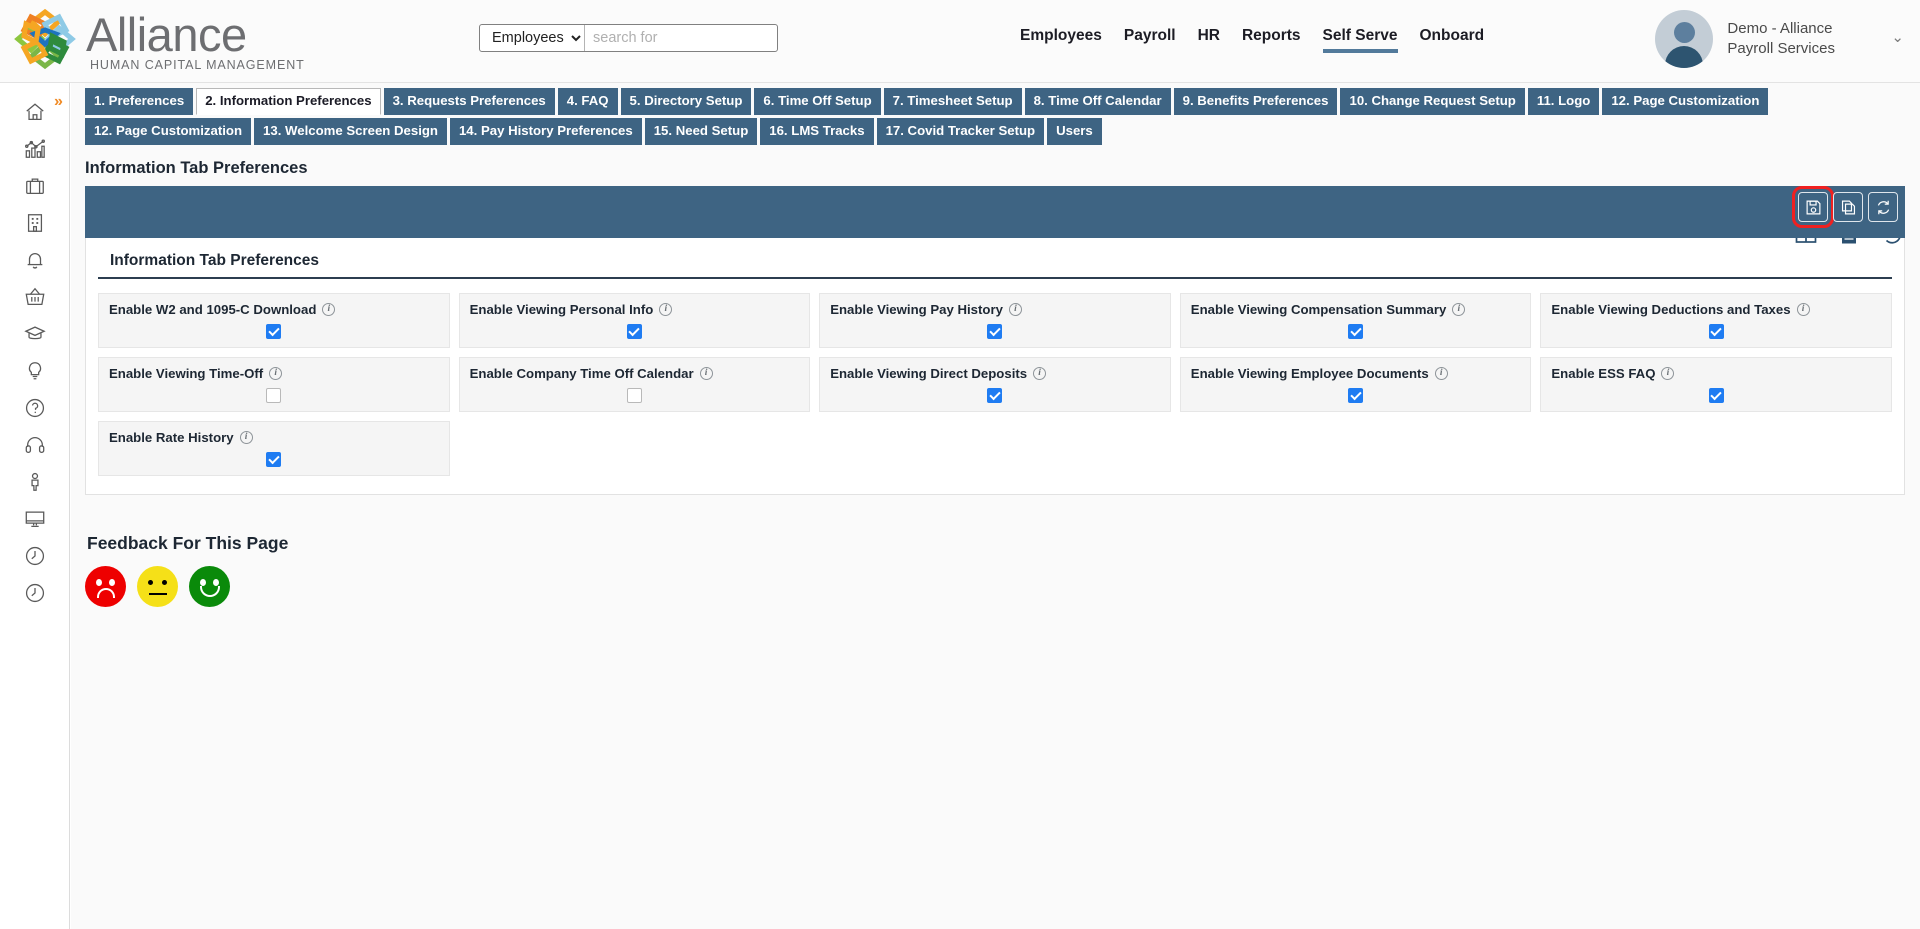  Describe the element at coordinates (105, 586) in the screenshot. I see `sad-face-icon` at that location.